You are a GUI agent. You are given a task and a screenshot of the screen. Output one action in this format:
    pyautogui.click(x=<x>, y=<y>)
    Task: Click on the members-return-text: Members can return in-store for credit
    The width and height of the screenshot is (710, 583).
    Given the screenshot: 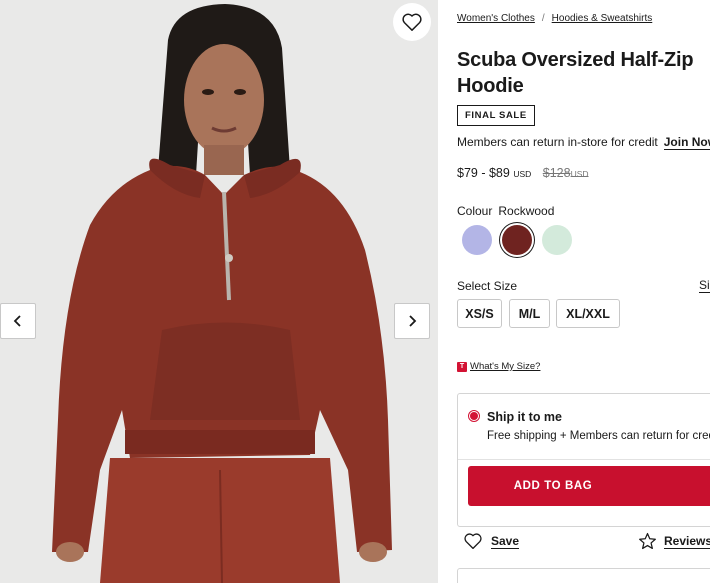 What is the action you would take?
    pyautogui.click(x=557, y=142)
    